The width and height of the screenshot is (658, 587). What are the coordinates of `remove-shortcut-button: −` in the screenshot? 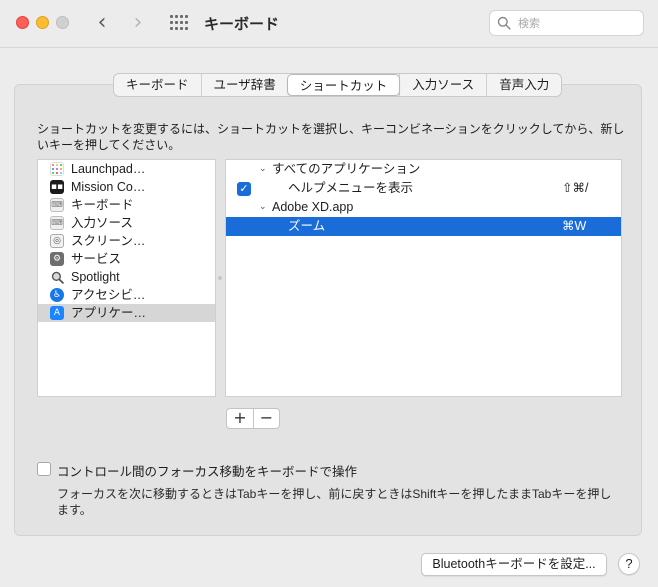 It's located at (266, 418).